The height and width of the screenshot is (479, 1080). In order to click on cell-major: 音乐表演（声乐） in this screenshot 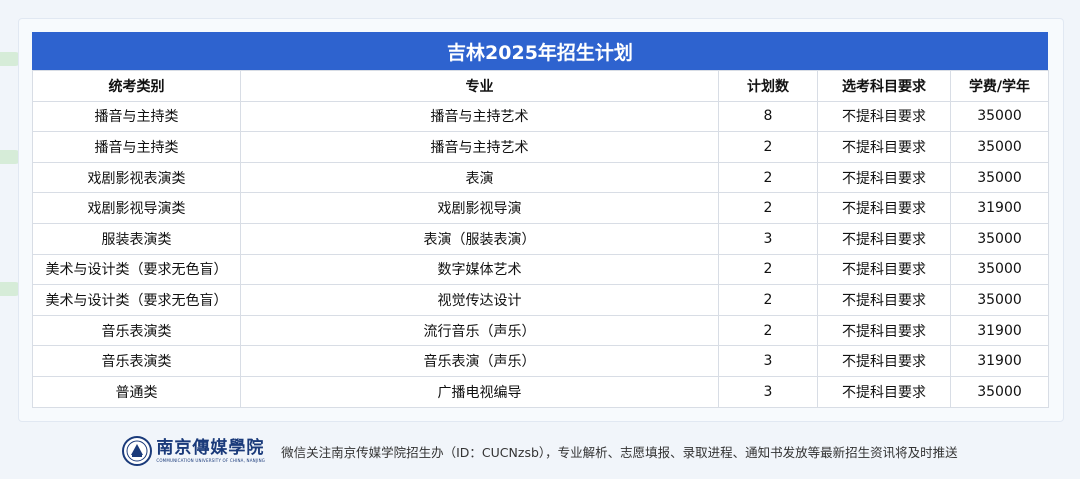, I will do `click(479, 361)`.